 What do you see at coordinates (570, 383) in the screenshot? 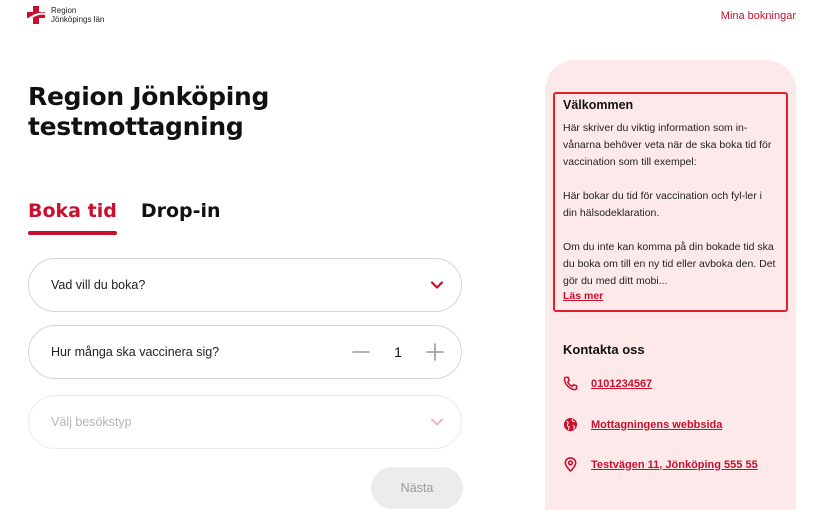
I see `phone-icon` at bounding box center [570, 383].